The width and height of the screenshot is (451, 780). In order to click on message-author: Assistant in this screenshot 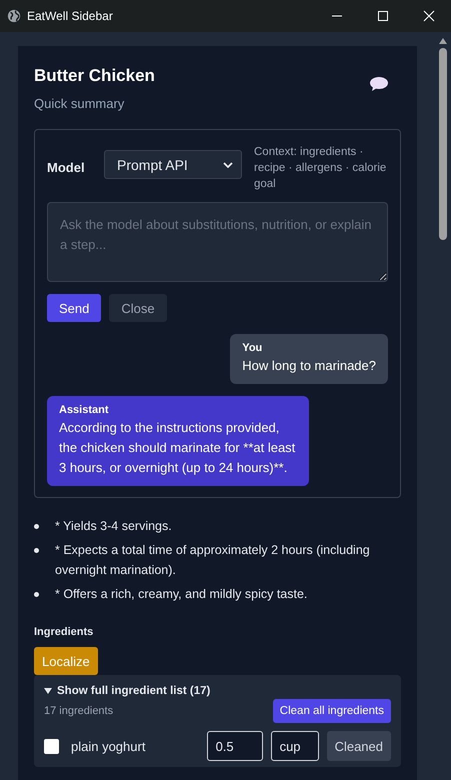, I will do `click(84, 410)`.